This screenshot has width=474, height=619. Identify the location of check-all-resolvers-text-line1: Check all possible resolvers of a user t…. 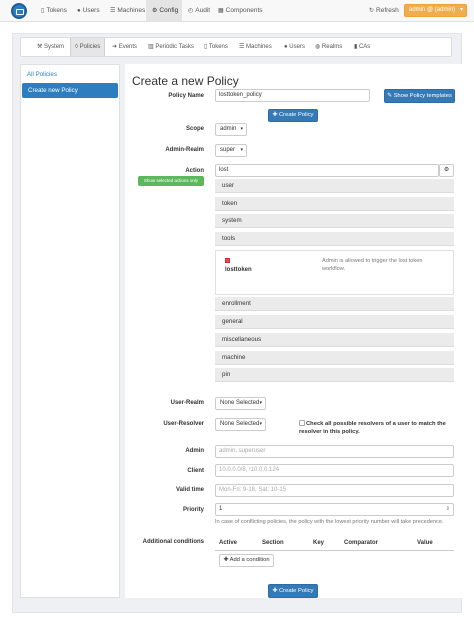
(376, 424).